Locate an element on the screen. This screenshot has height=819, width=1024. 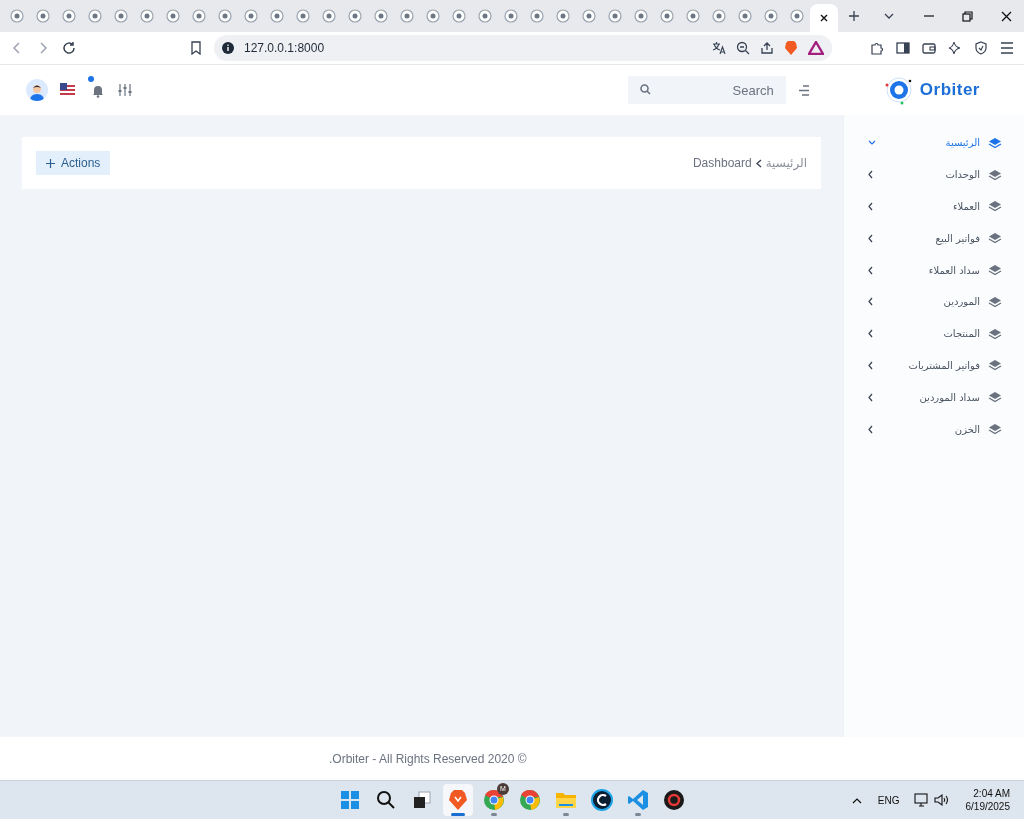
volume-icon is located at coordinates (941, 800).